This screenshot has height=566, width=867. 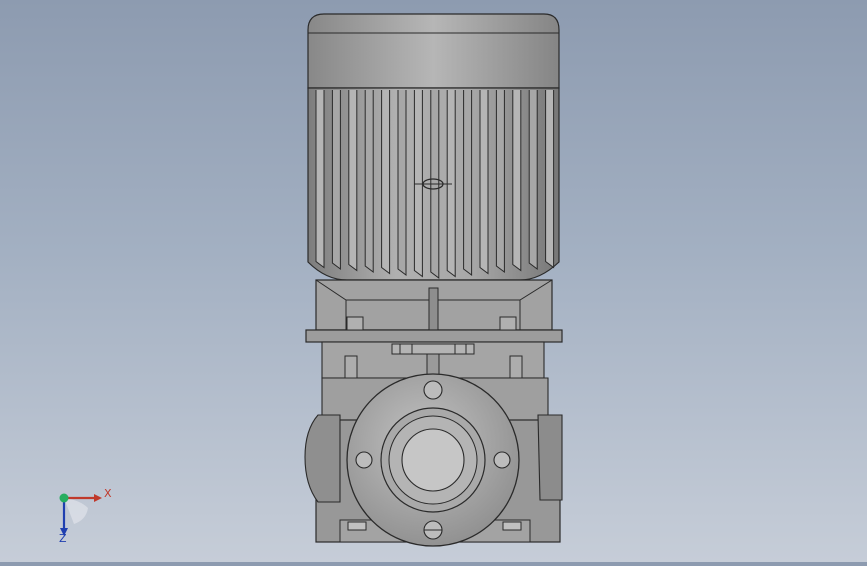 What do you see at coordinates (85, 515) in the screenshot?
I see `coordinate-triad: X Z` at bounding box center [85, 515].